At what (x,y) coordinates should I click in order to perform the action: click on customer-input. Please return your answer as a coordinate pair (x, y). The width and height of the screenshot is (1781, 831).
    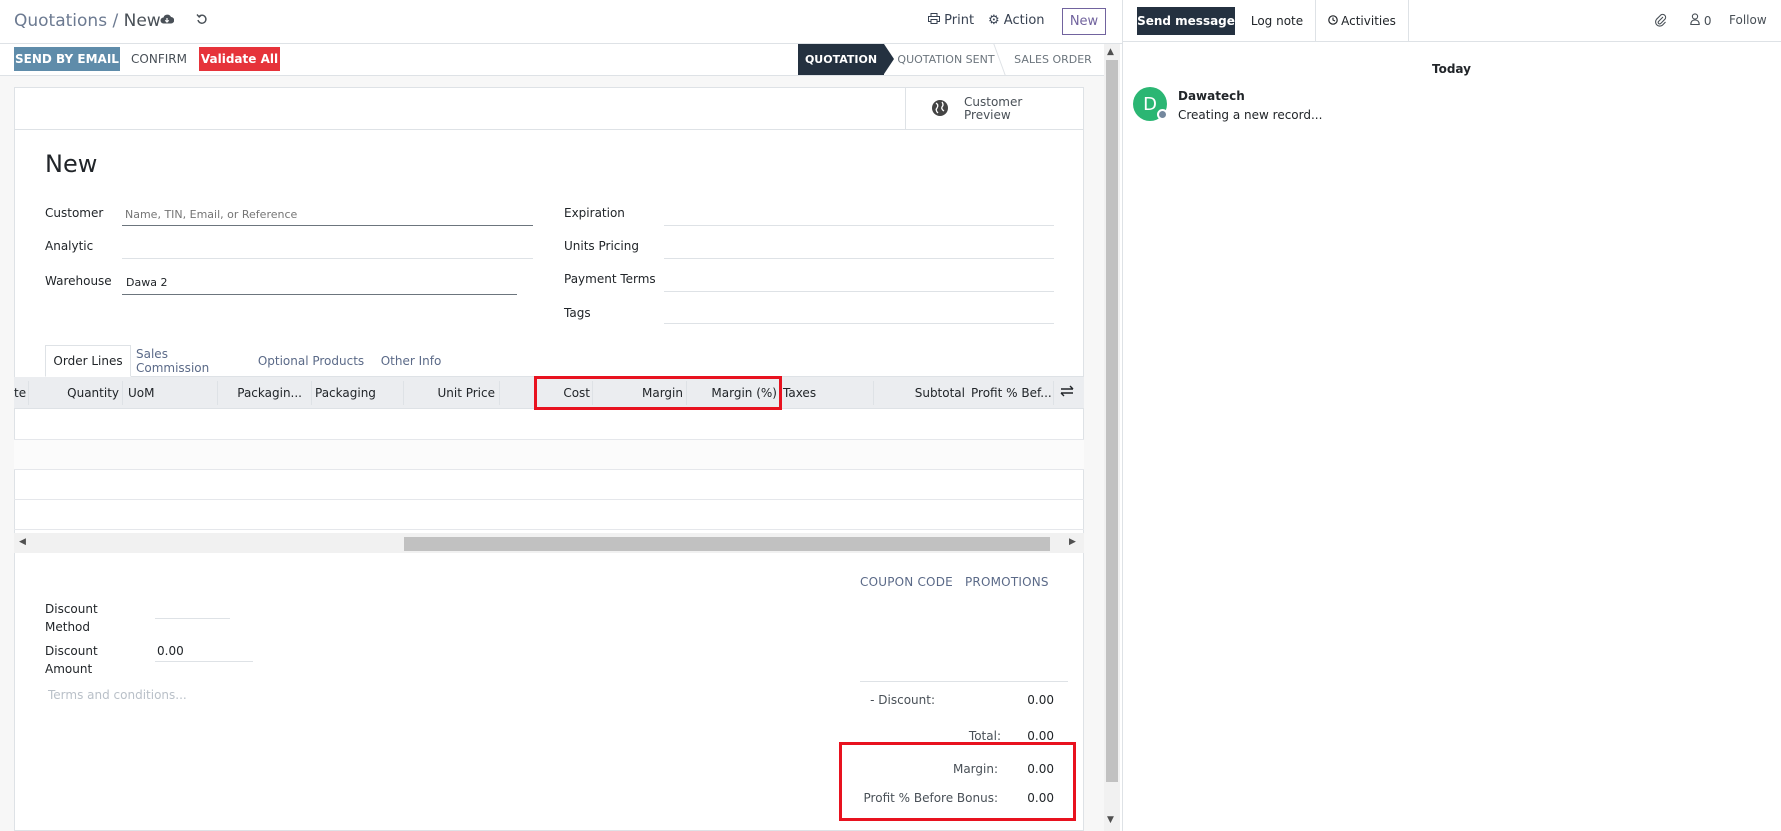
    Looking at the image, I should click on (327, 214).